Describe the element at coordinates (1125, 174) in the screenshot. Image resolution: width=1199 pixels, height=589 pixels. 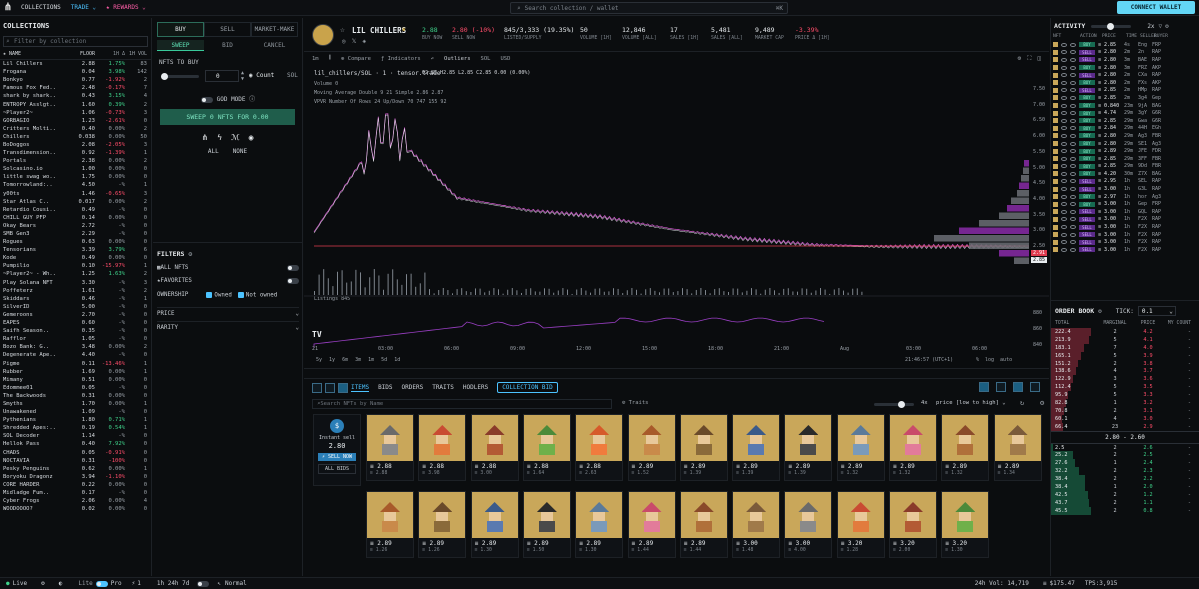
I see `activity-row: BUY ≡ 4.20 30m Z7X BAG` at that location.